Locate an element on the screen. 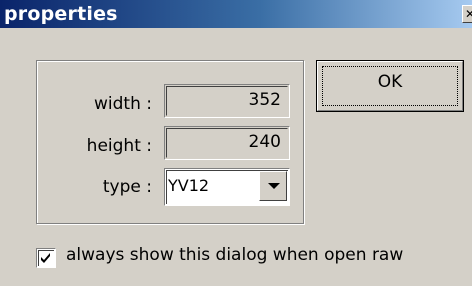 This screenshot has height=286, width=472. check-icon is located at coordinates (45, 258).